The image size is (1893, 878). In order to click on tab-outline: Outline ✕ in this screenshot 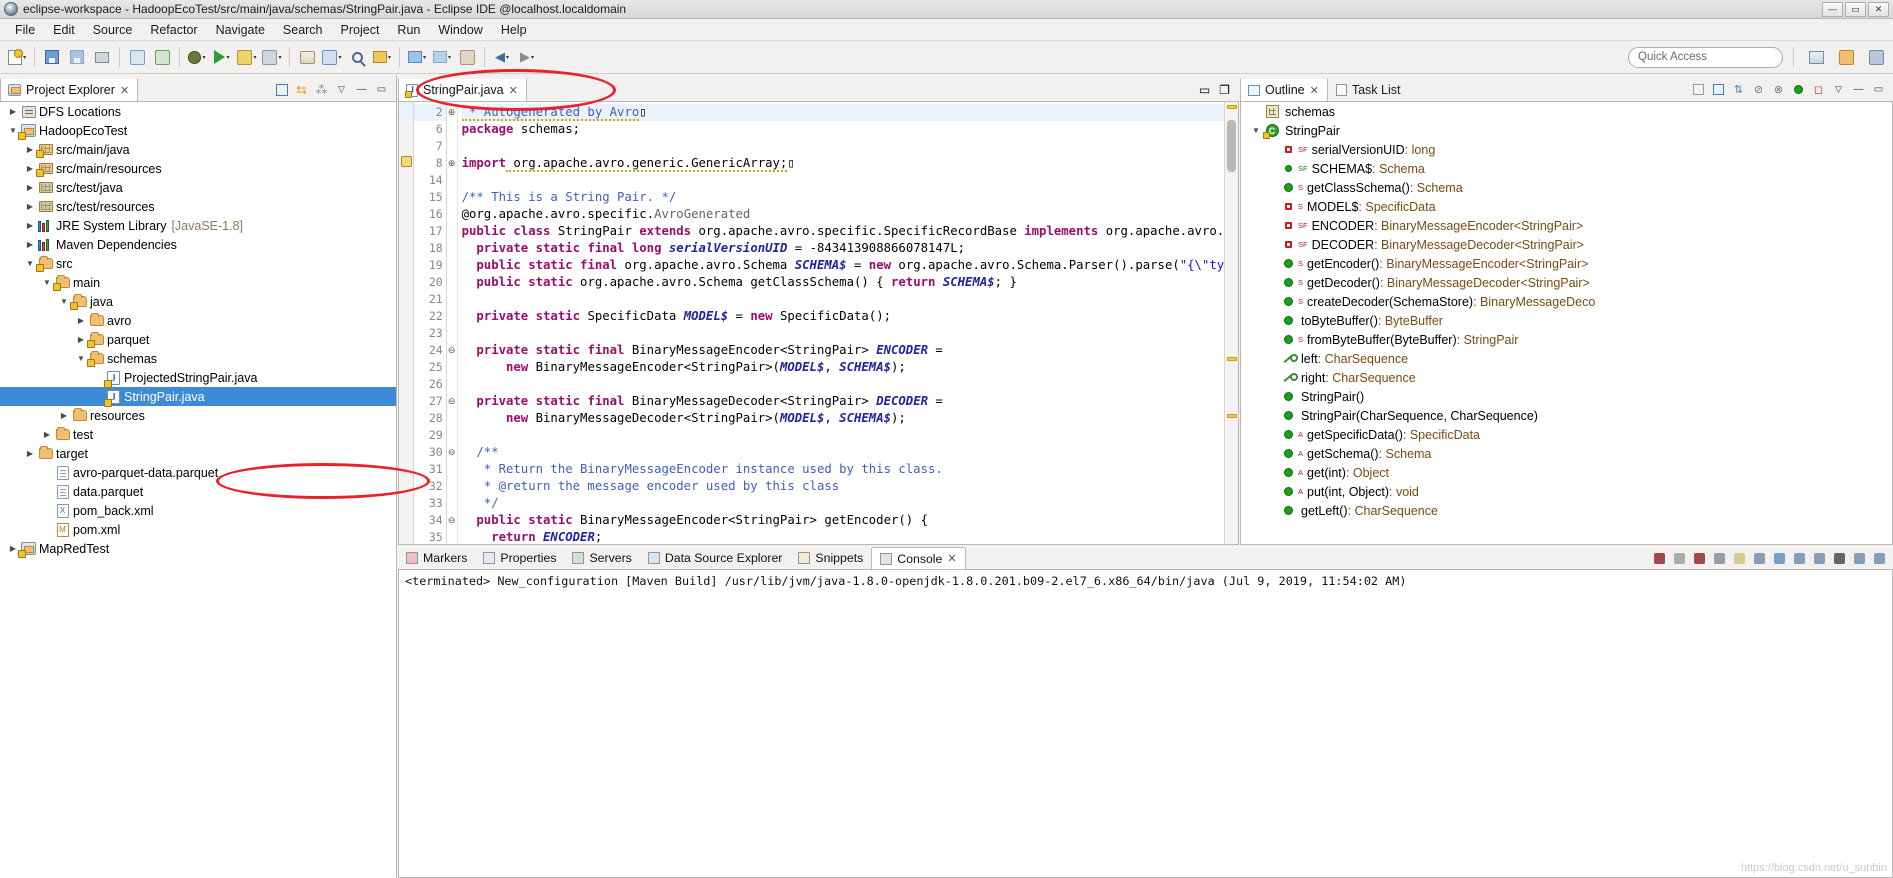, I will do `click(1284, 89)`.